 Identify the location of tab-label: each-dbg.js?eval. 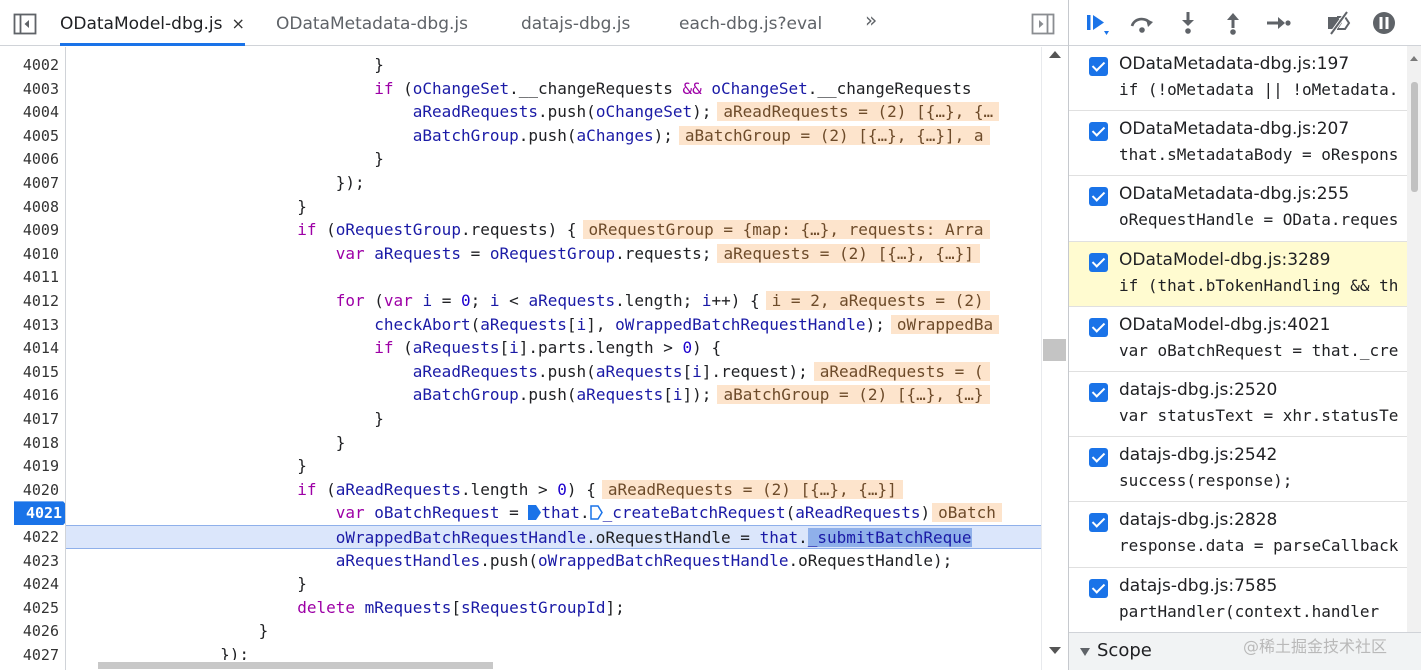
(751, 24).